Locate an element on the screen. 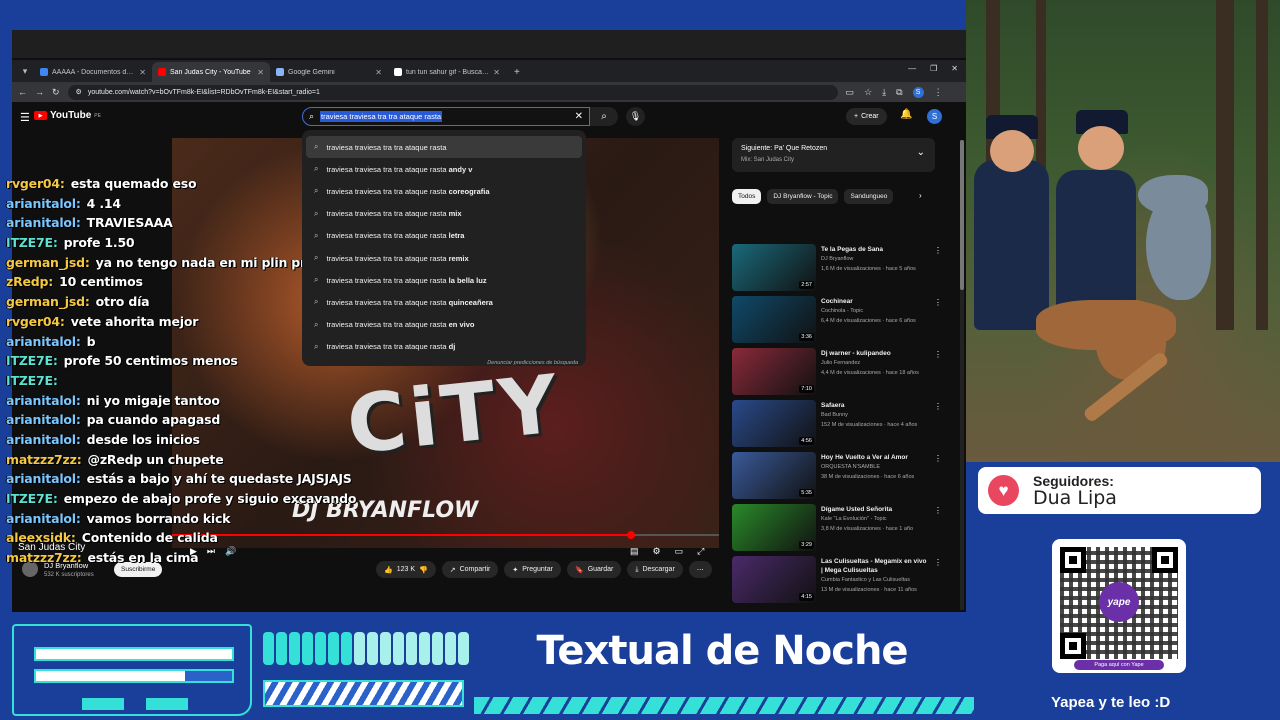 The height and width of the screenshot is (720, 1280). filter-chip: Todos is located at coordinates (747, 196).